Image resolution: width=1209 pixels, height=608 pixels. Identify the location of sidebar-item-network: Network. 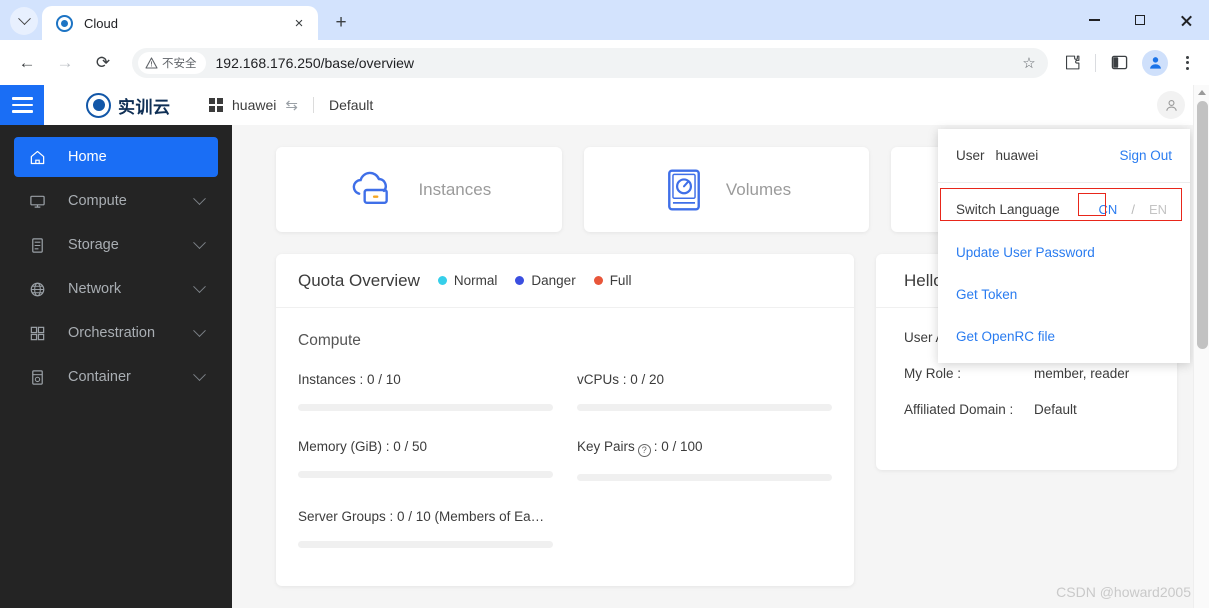
(116, 289).